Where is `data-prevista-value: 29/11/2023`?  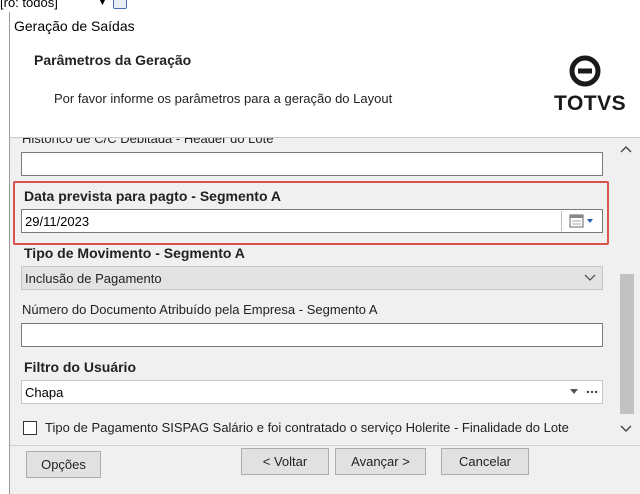 data-prevista-value: 29/11/2023 is located at coordinates (57, 221).